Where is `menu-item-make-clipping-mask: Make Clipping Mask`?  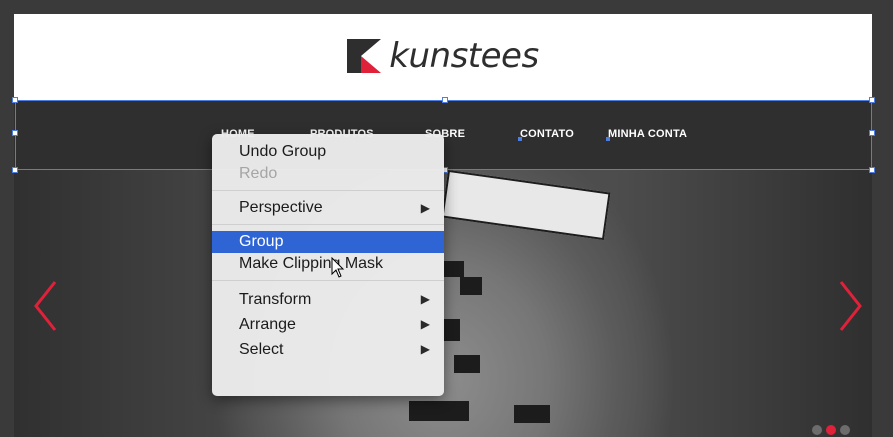 menu-item-make-clipping-mask: Make Clipping Mask is located at coordinates (328, 264).